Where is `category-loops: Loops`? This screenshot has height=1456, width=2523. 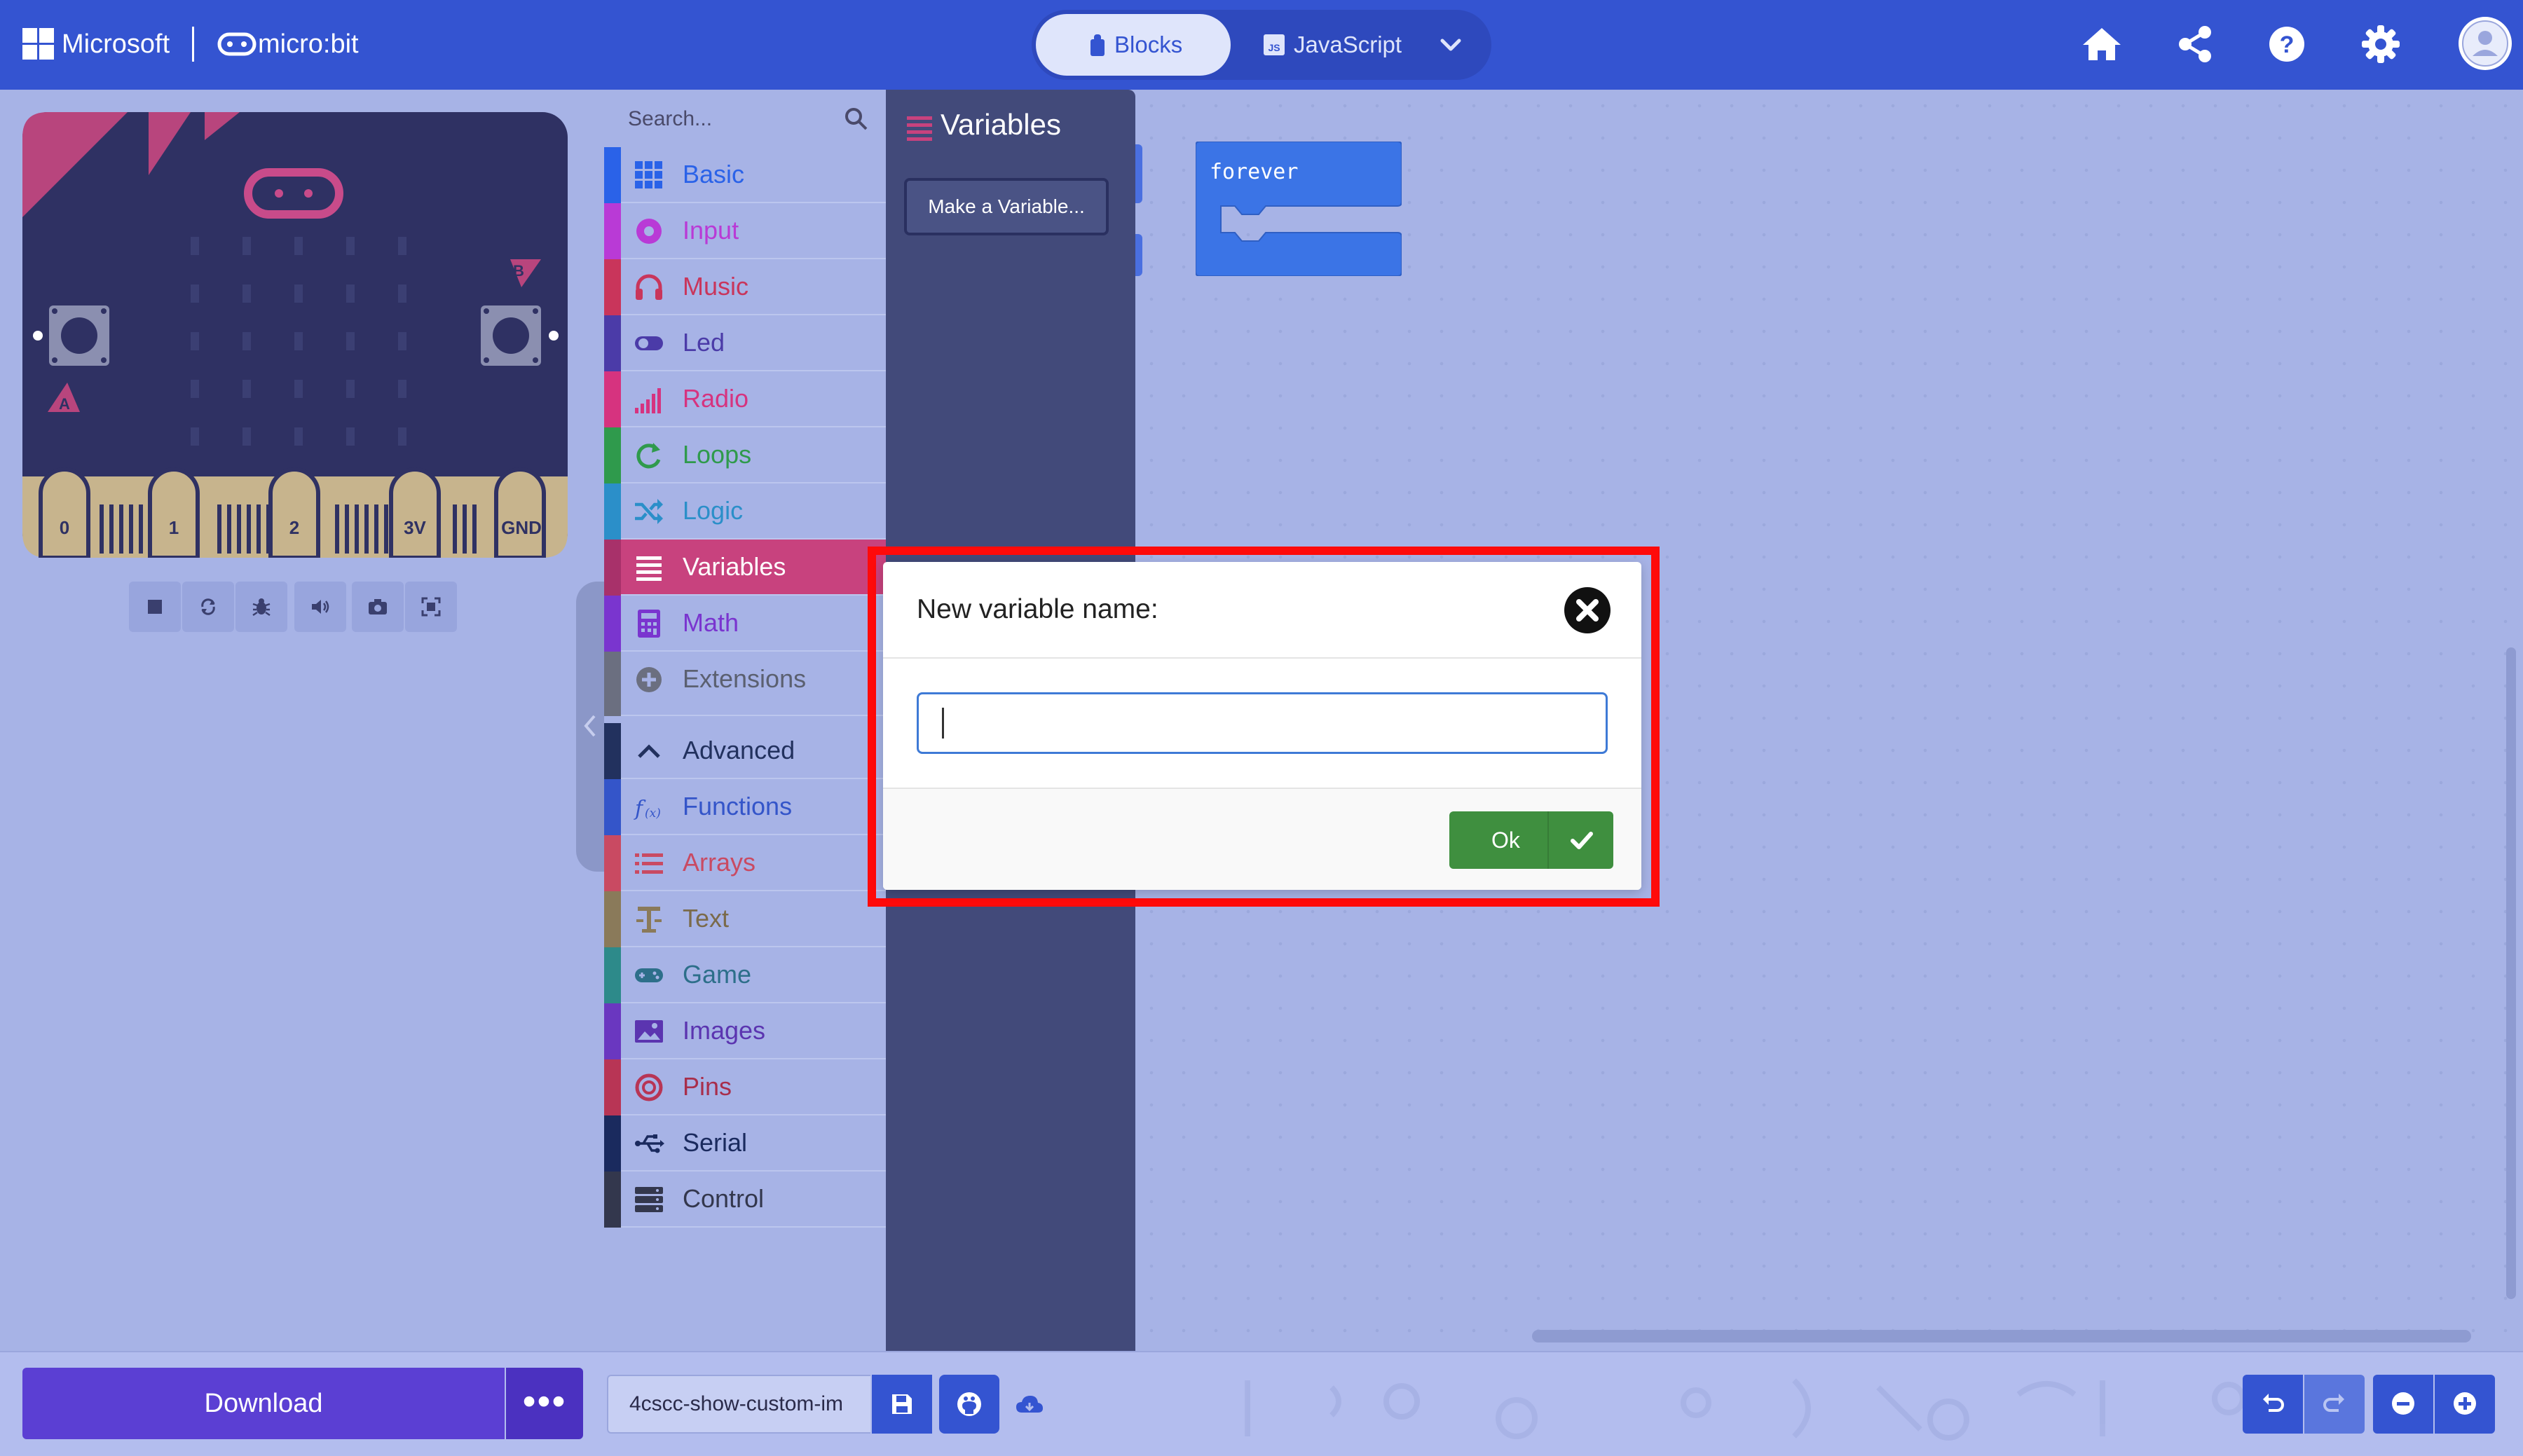
category-loops: Loops is located at coordinates (745, 455).